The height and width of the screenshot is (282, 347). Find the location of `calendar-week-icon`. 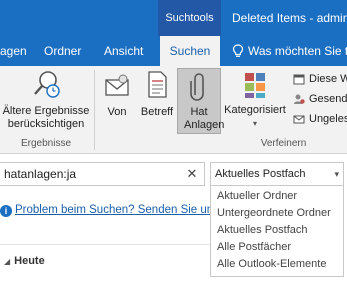

calendar-week-icon is located at coordinates (299, 79).